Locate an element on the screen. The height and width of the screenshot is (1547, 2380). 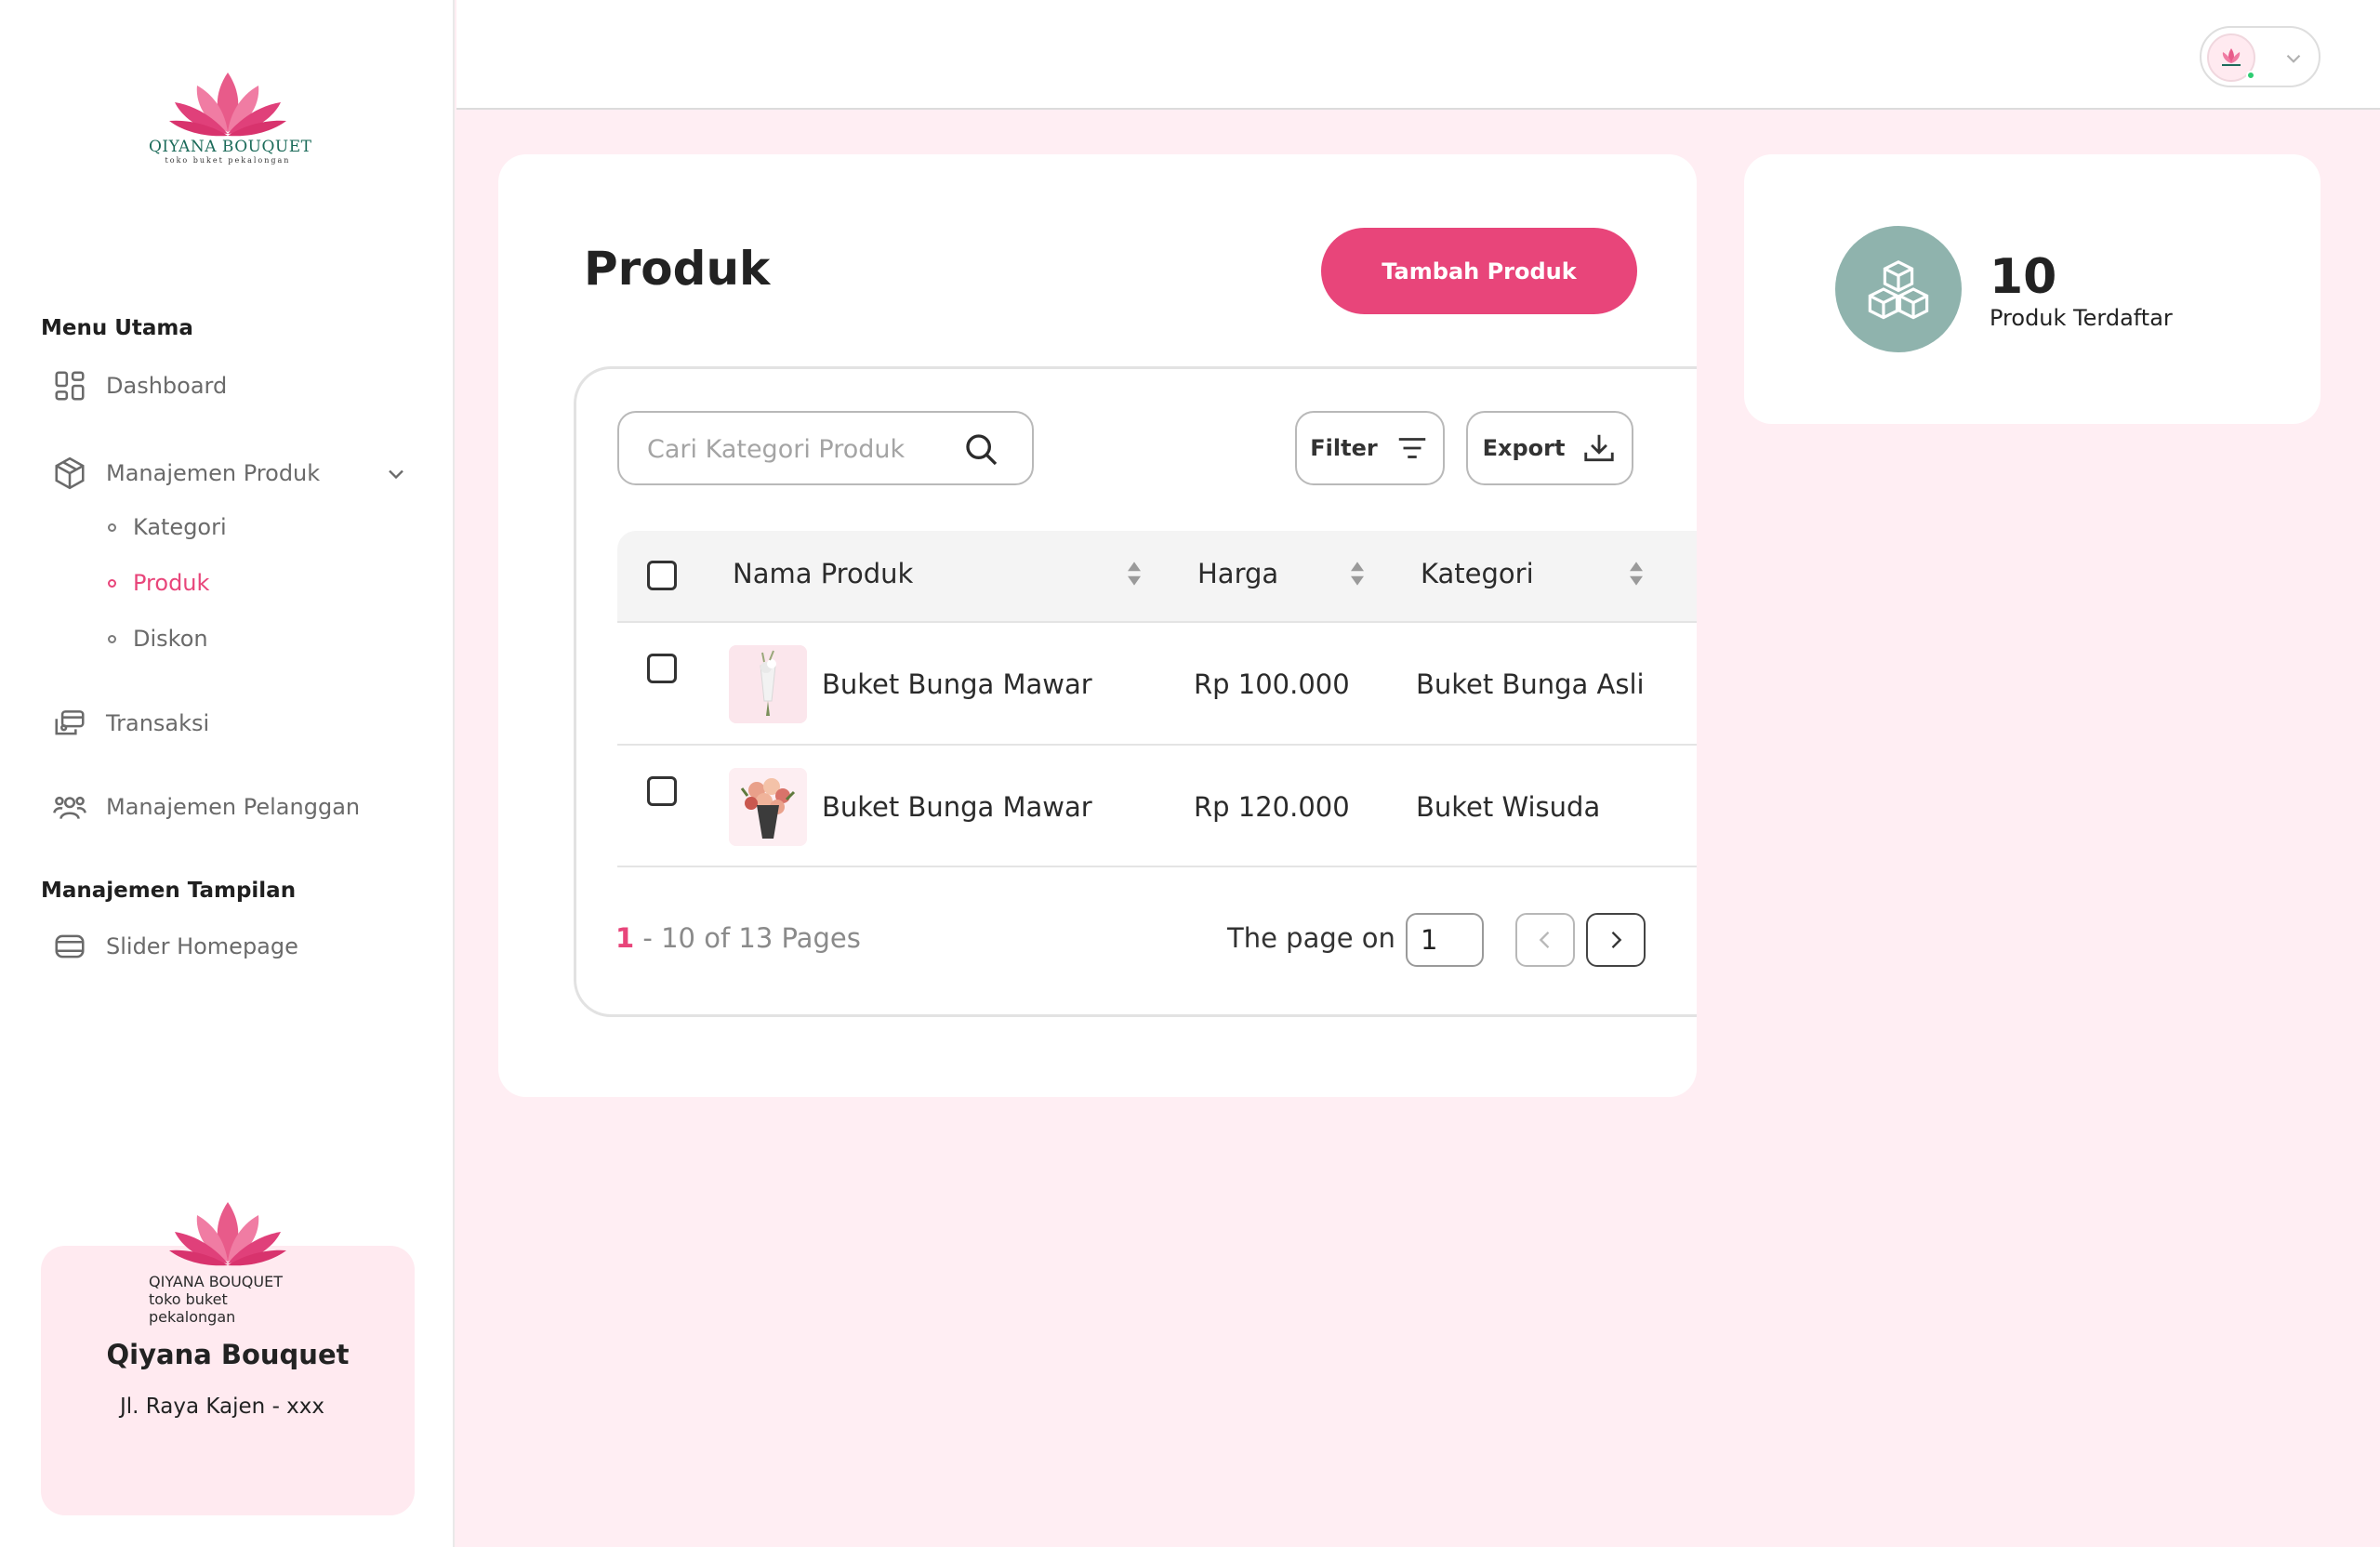
store-logo: QIYANA BOUQUET toko buket pekalongan is located at coordinates (228, 1260).